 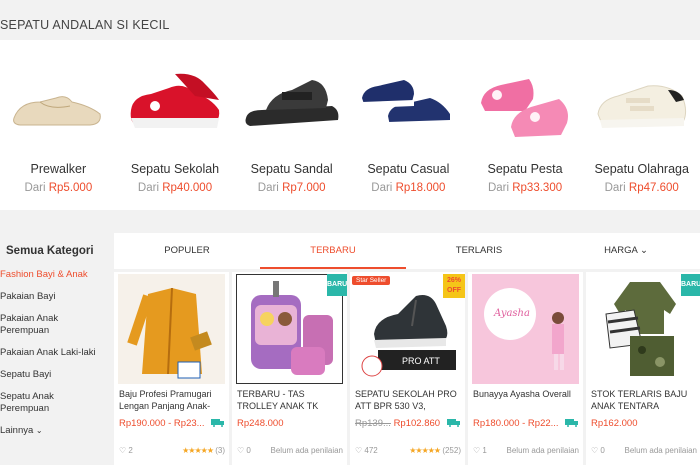 What do you see at coordinates (55, 431) in the screenshot?
I see `sidebar-item-lainnya: Lainnya ⌄` at bounding box center [55, 431].